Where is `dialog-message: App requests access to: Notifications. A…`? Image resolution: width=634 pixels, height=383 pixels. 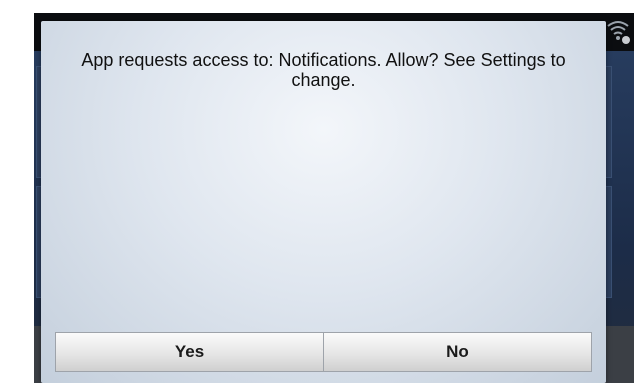 dialog-message: App requests access to: Notifications. A… is located at coordinates (323, 70).